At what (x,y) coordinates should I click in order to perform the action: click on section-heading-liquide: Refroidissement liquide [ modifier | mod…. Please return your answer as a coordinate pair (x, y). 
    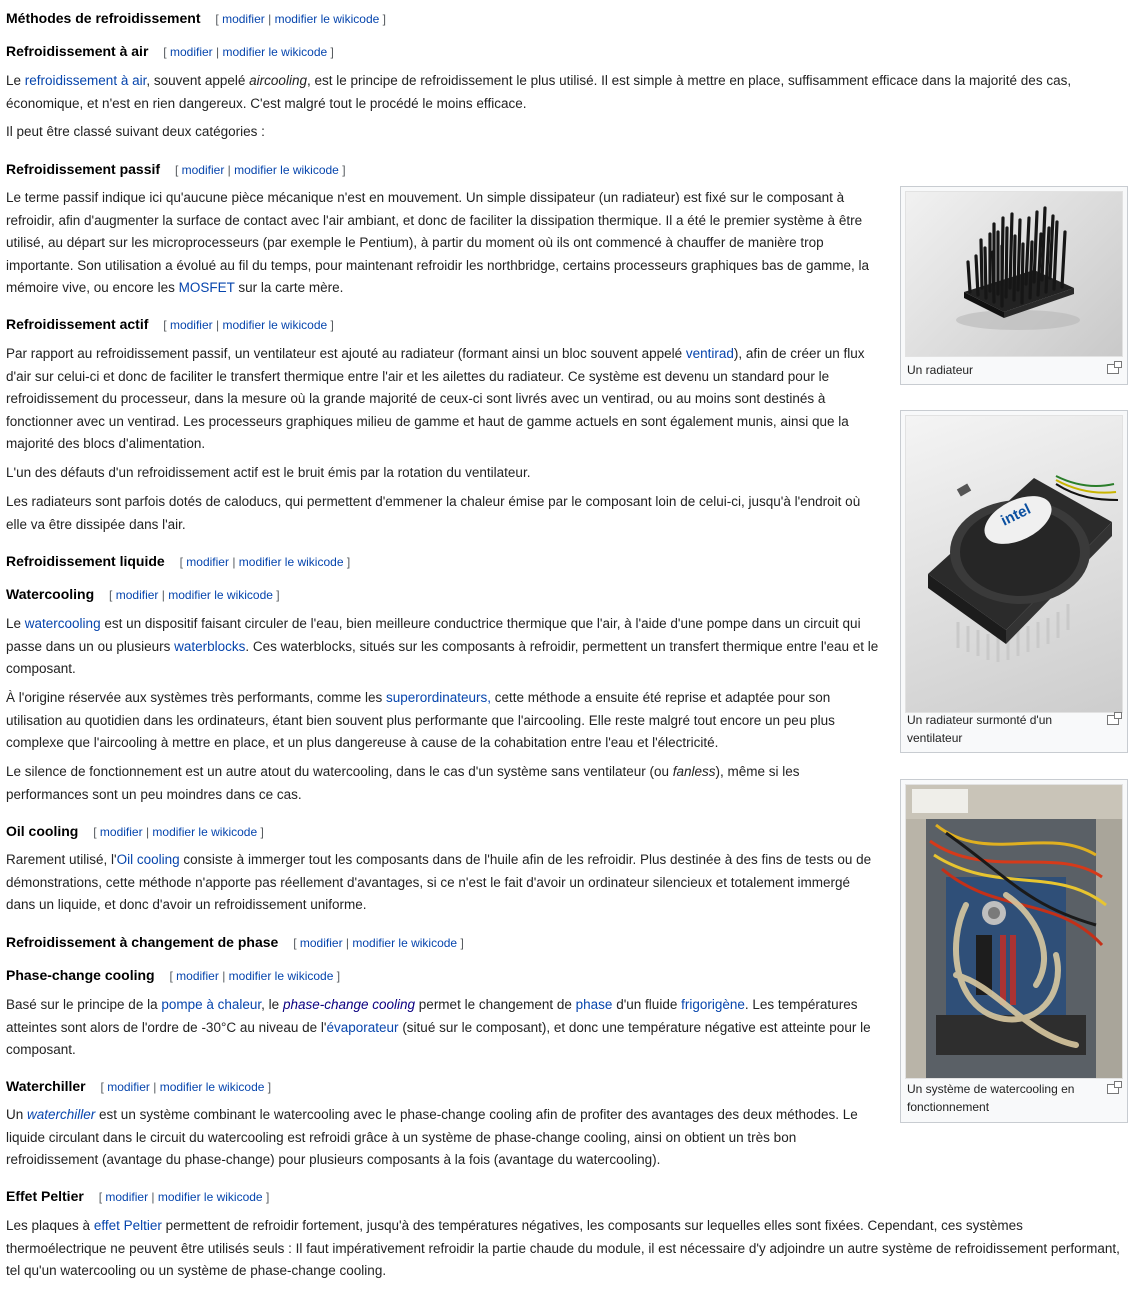
    Looking at the image, I should click on (443, 561).